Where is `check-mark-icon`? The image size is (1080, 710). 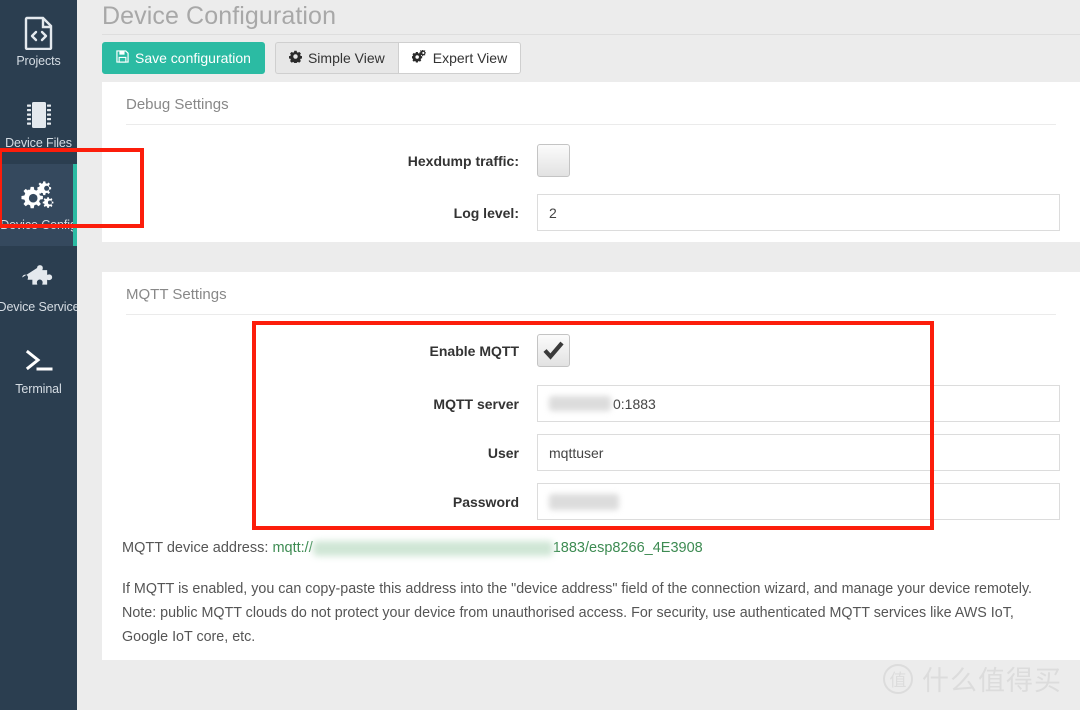
check-mark-icon is located at coordinates (553, 350).